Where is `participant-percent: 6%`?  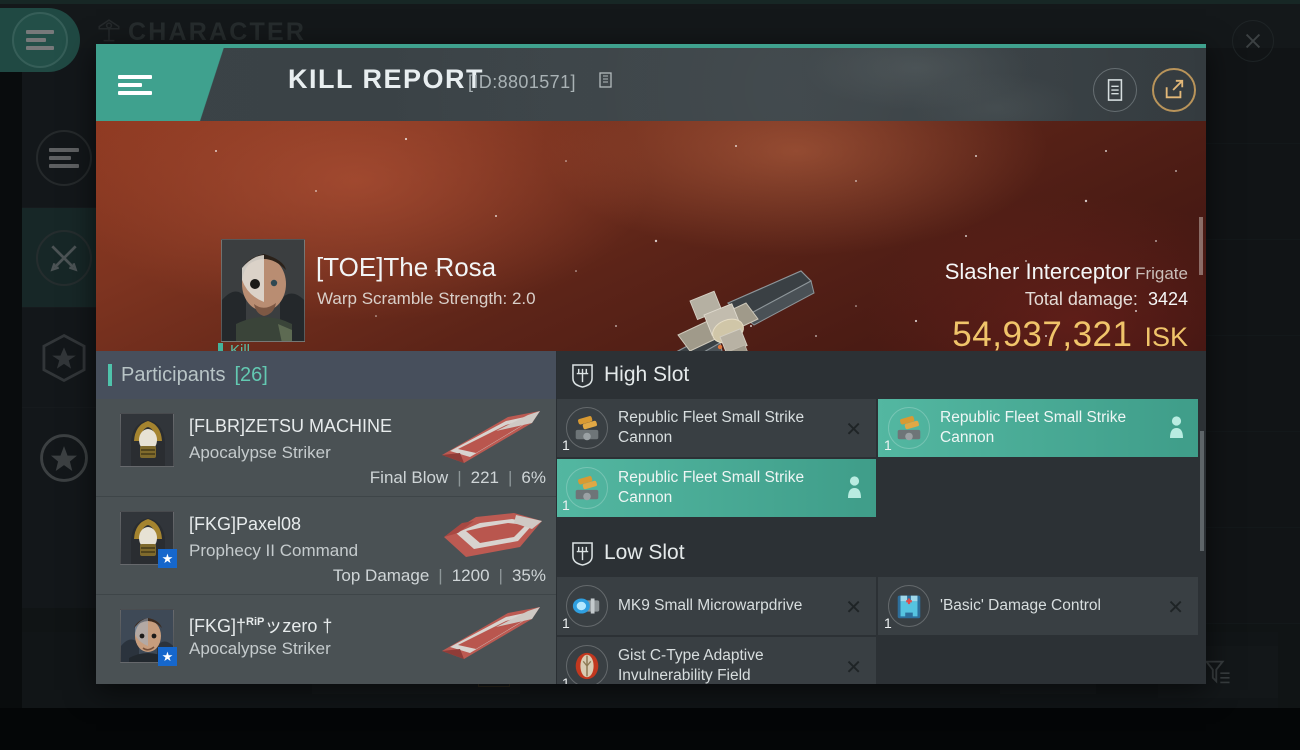 participant-percent: 6% is located at coordinates (533, 477).